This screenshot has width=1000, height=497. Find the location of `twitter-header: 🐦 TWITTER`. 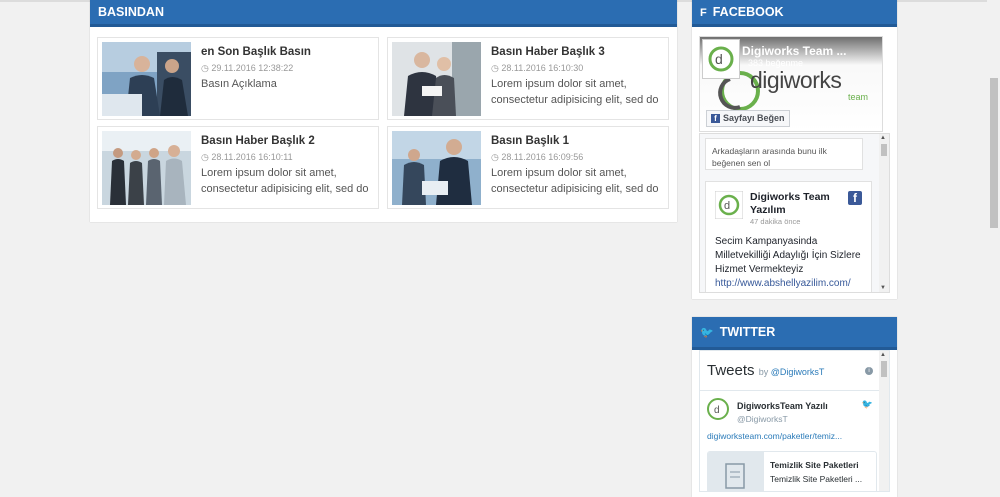

twitter-header: 🐦 TWITTER is located at coordinates (794, 333).